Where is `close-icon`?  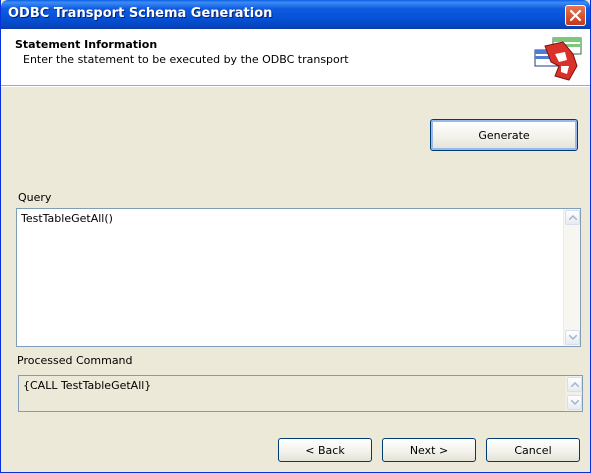 close-icon is located at coordinates (575, 15).